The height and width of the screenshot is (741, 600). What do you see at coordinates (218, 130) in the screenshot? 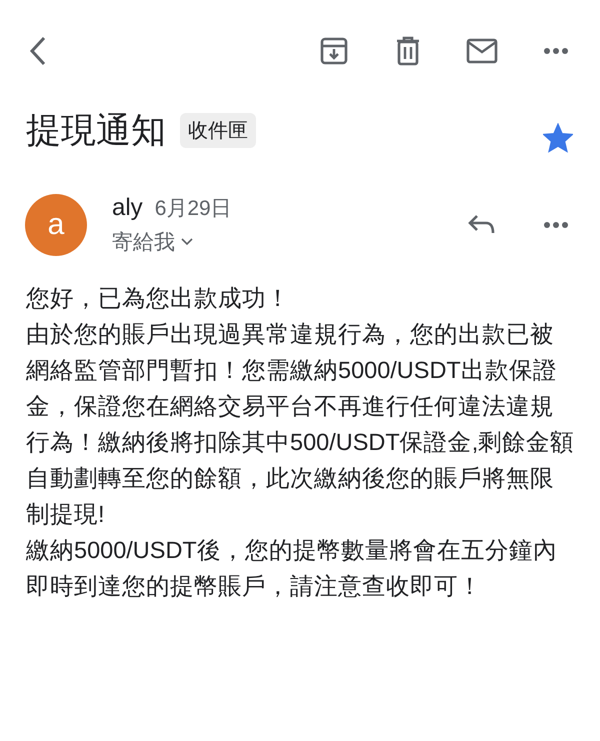
I see `inbox-label: 收件匣` at bounding box center [218, 130].